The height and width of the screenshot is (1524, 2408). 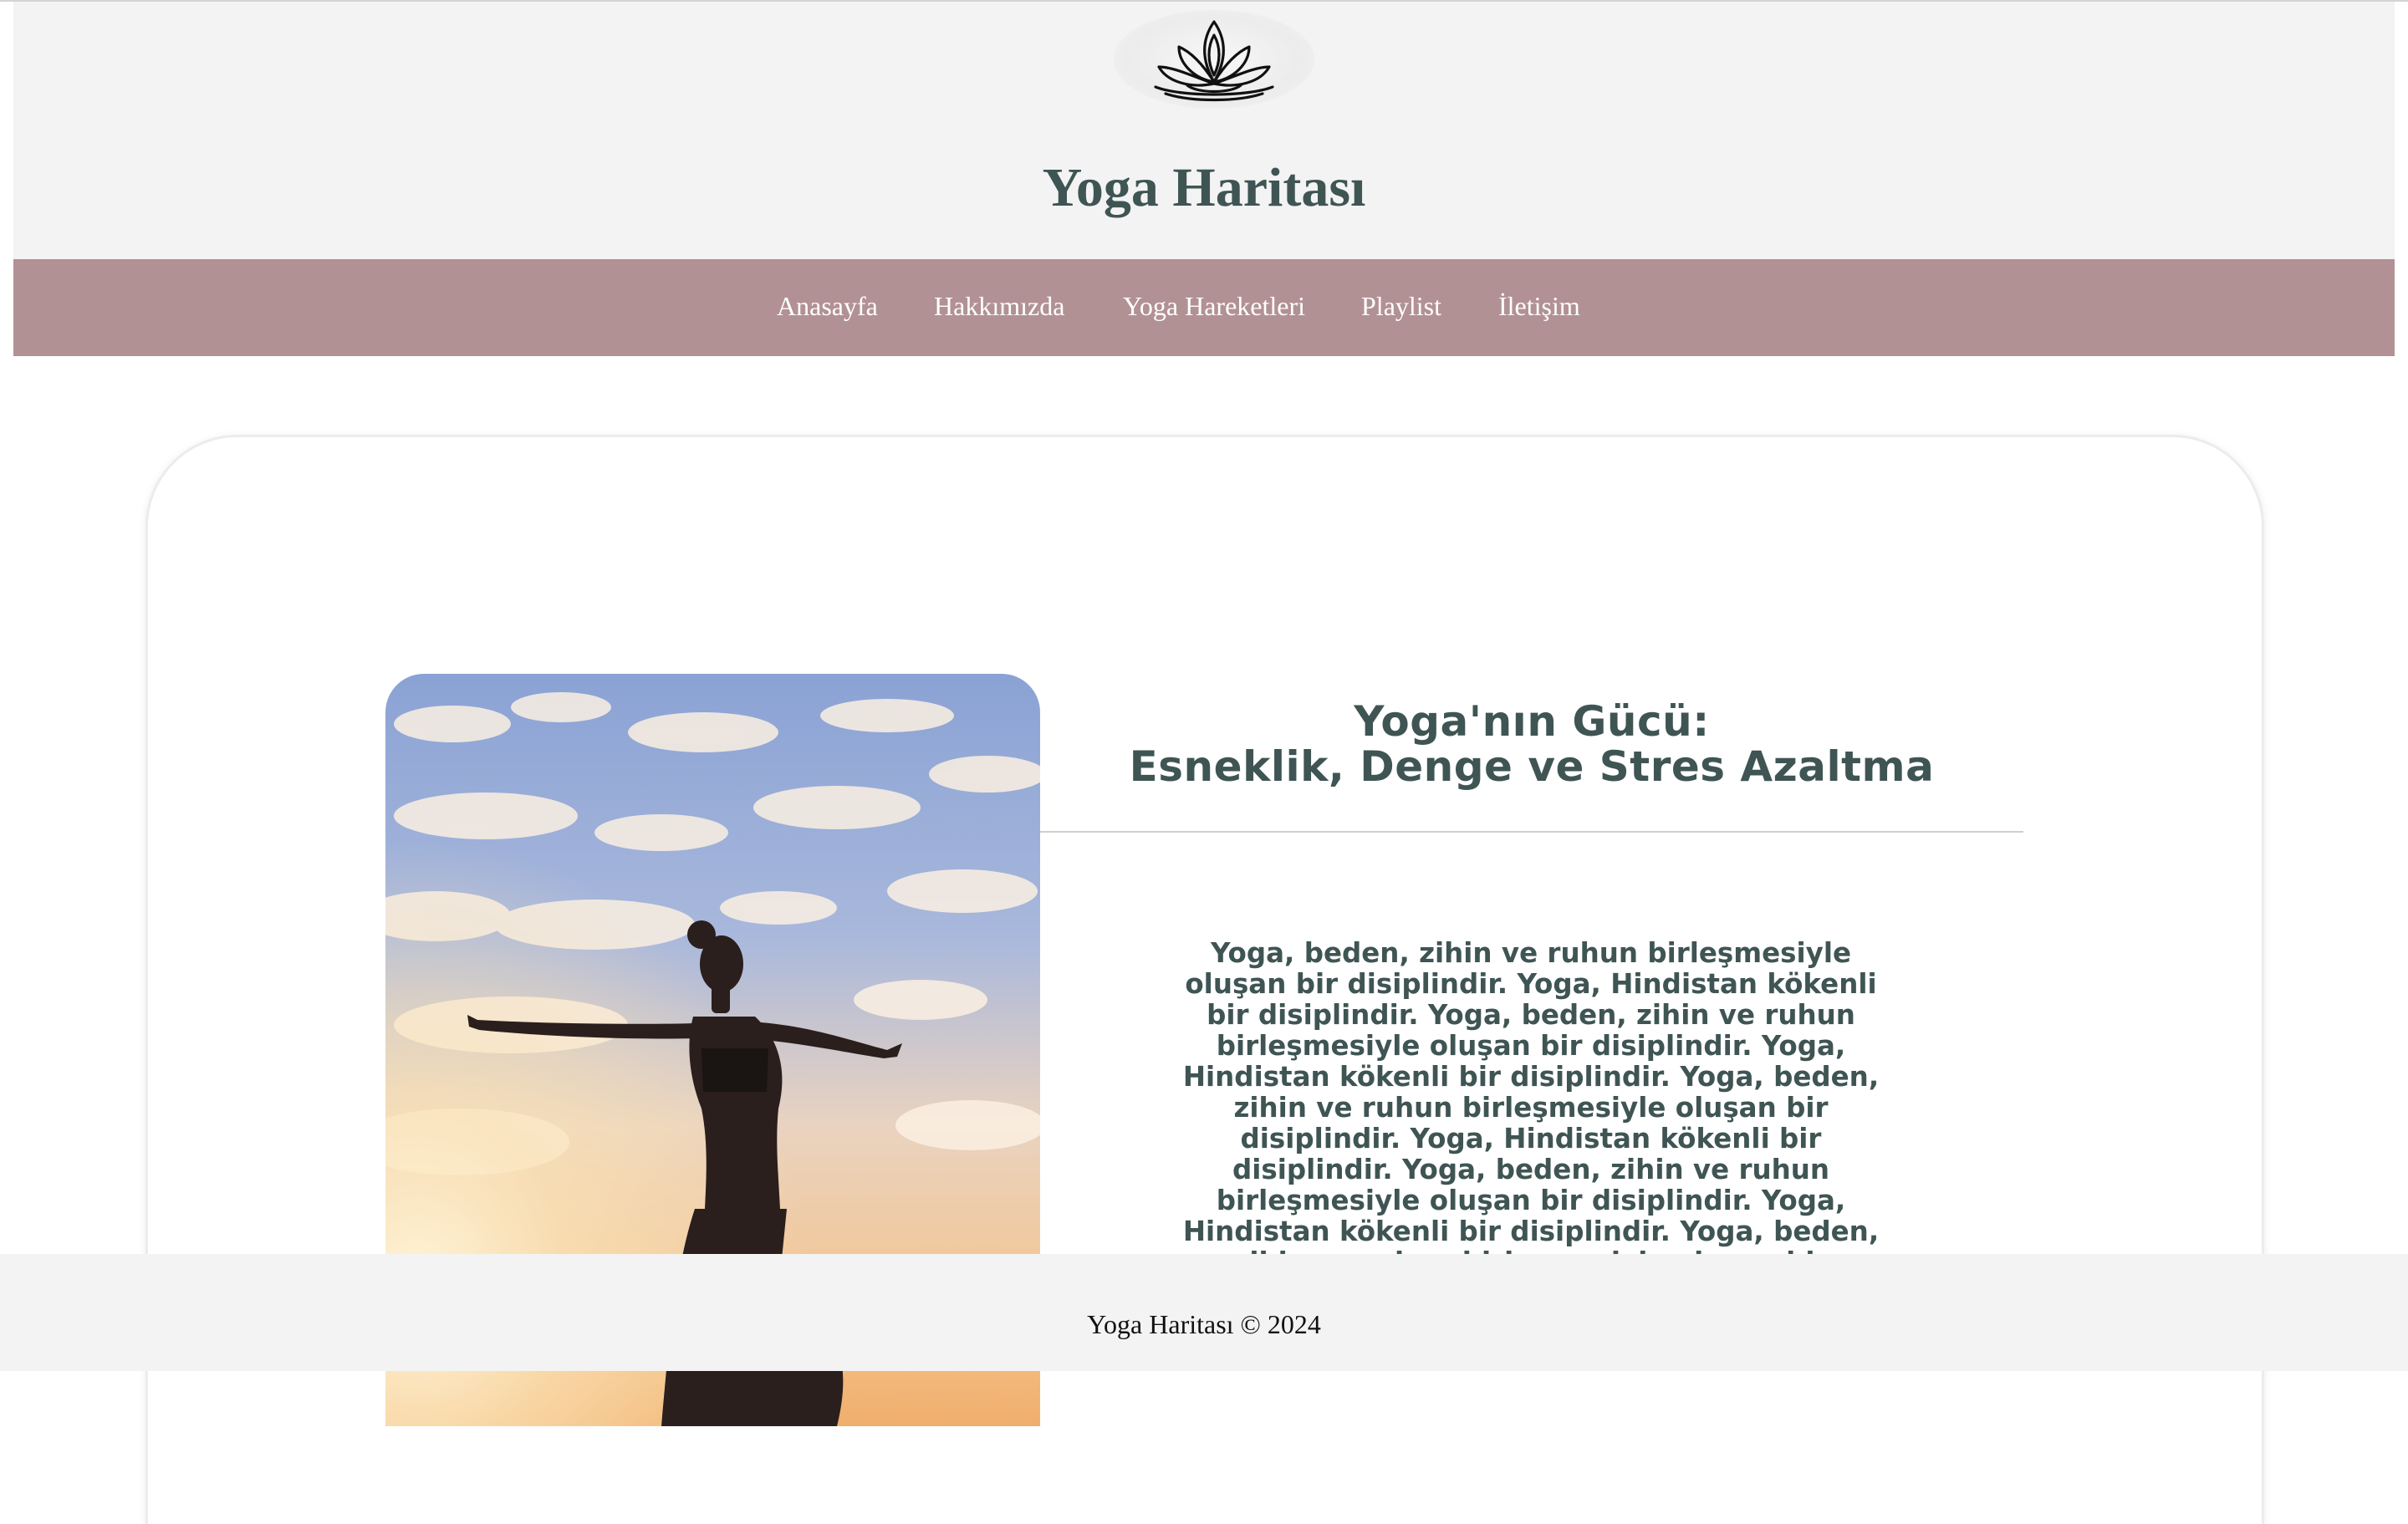 What do you see at coordinates (1401, 306) in the screenshot?
I see `nav-item-playlist: Playlist` at bounding box center [1401, 306].